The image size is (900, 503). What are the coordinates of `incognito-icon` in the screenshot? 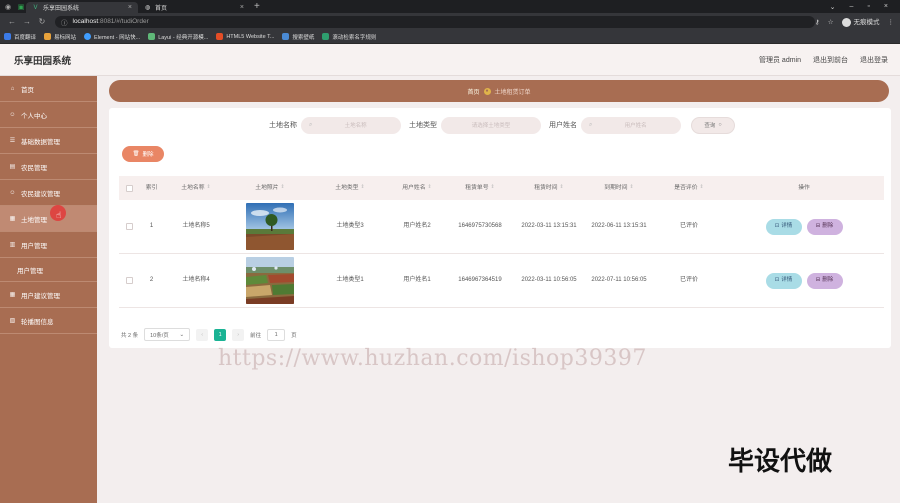 It's located at (846, 22).